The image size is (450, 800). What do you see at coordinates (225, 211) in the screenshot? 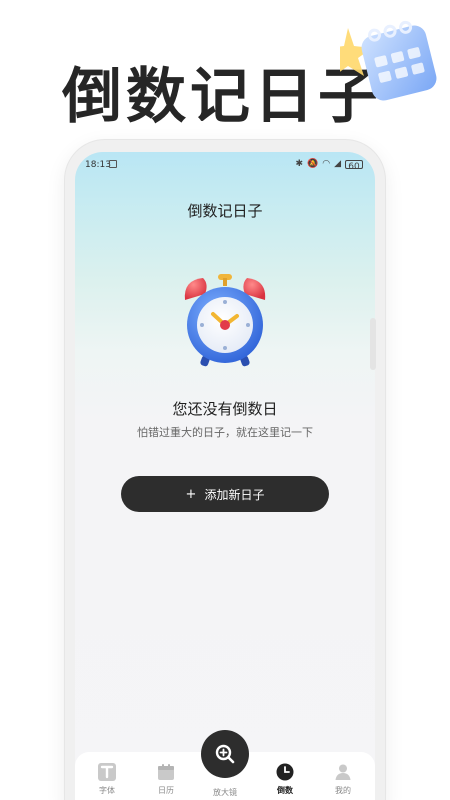
I see `page-title: 倒数记日子` at bounding box center [225, 211].